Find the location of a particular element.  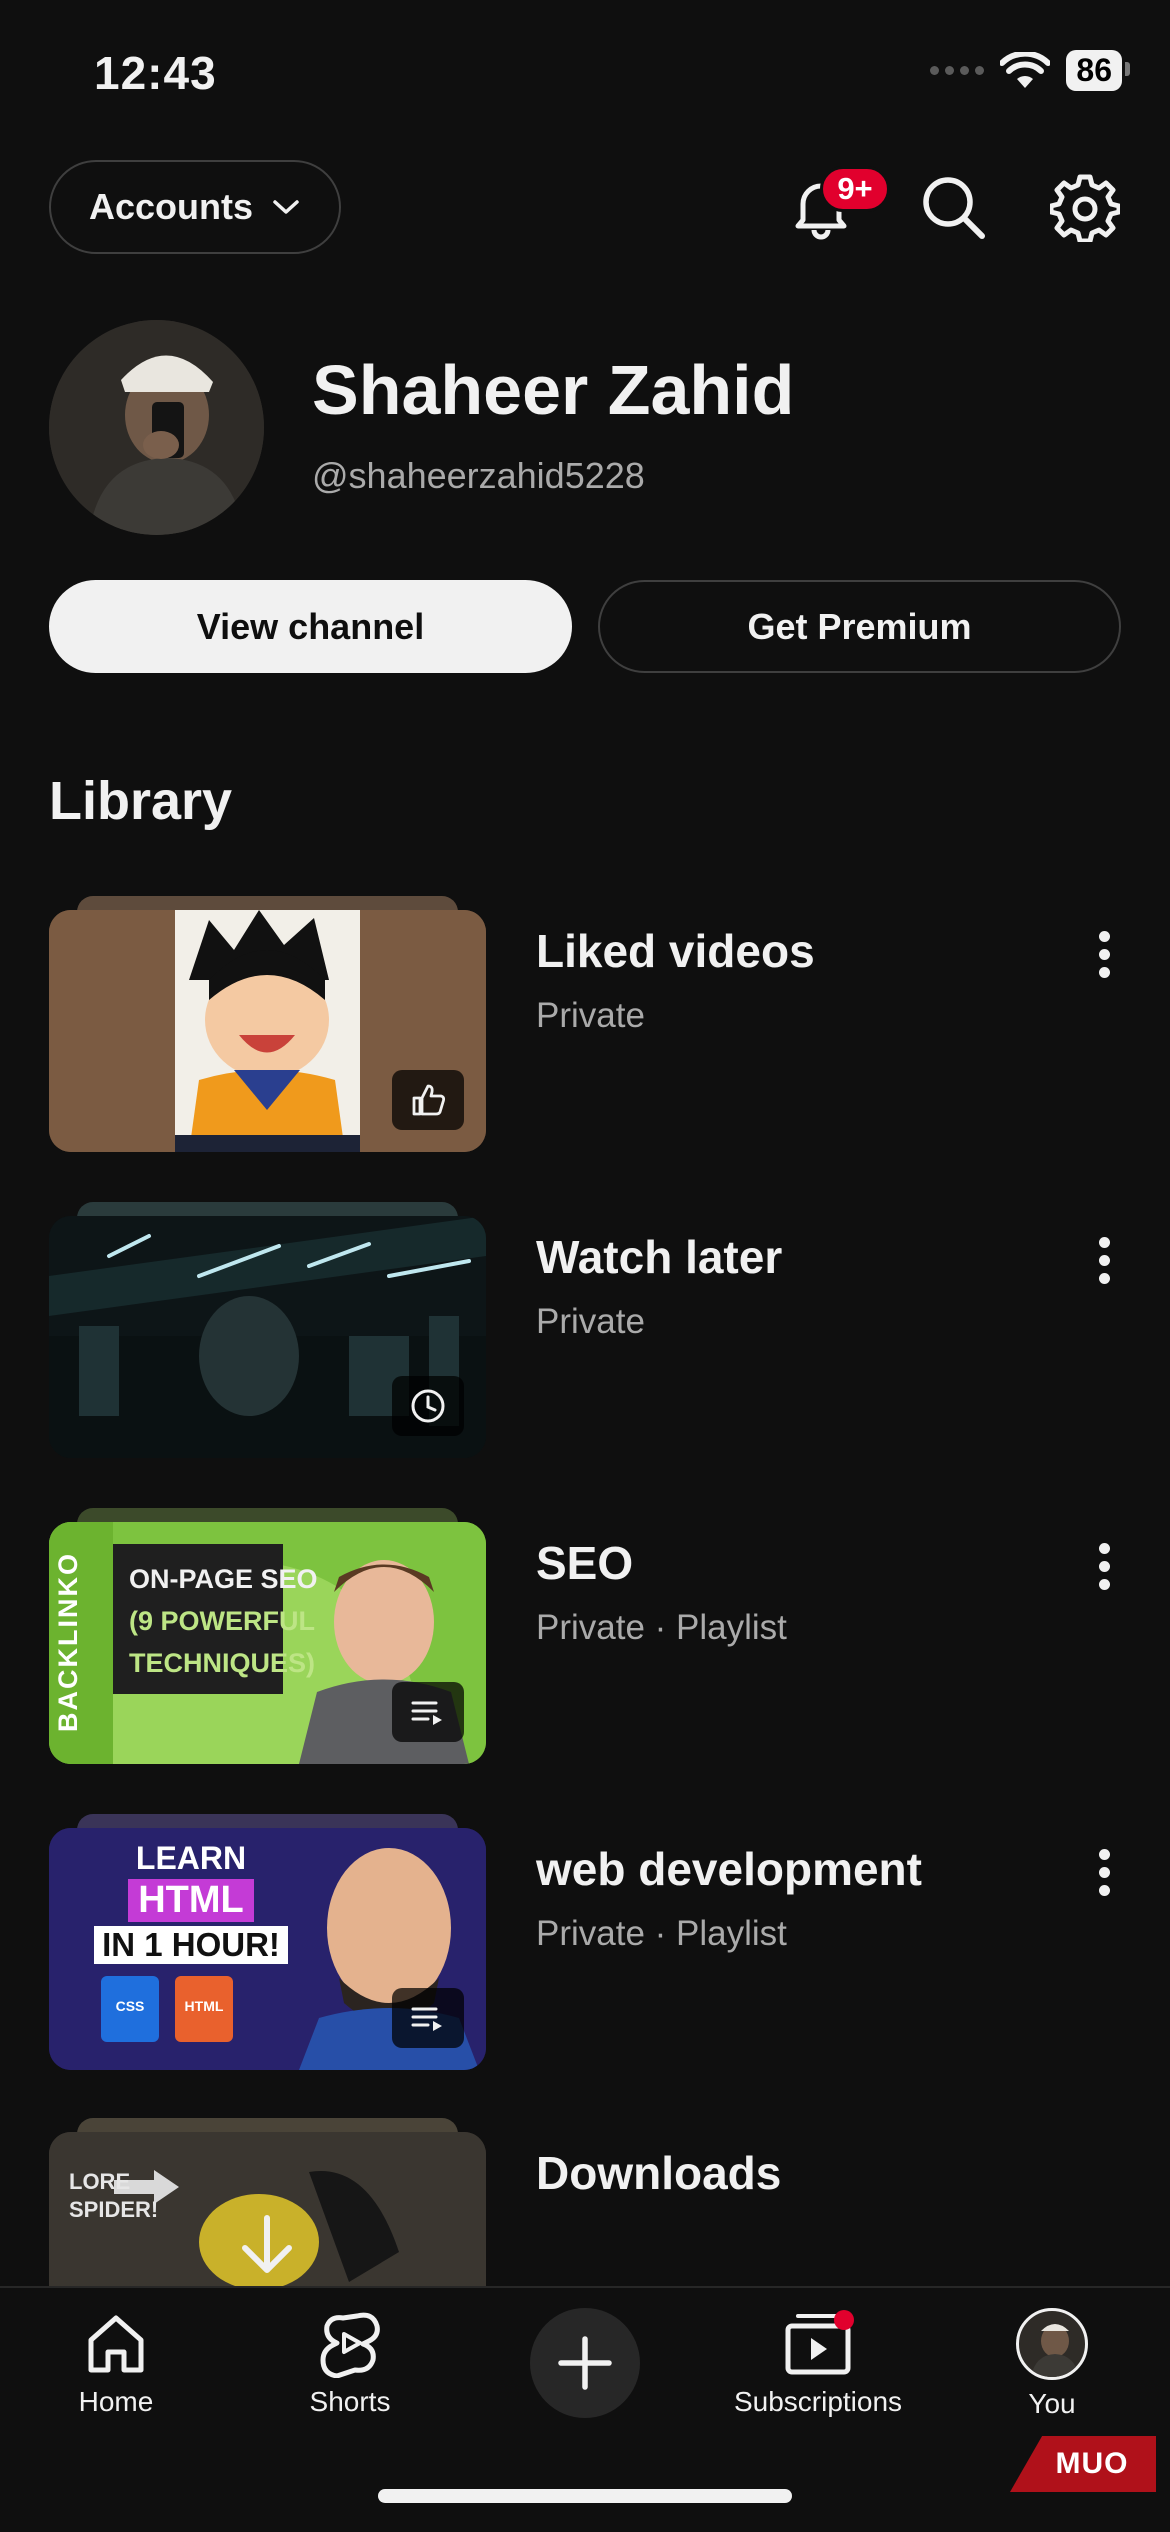

plus-icon is located at coordinates (585, 2363).